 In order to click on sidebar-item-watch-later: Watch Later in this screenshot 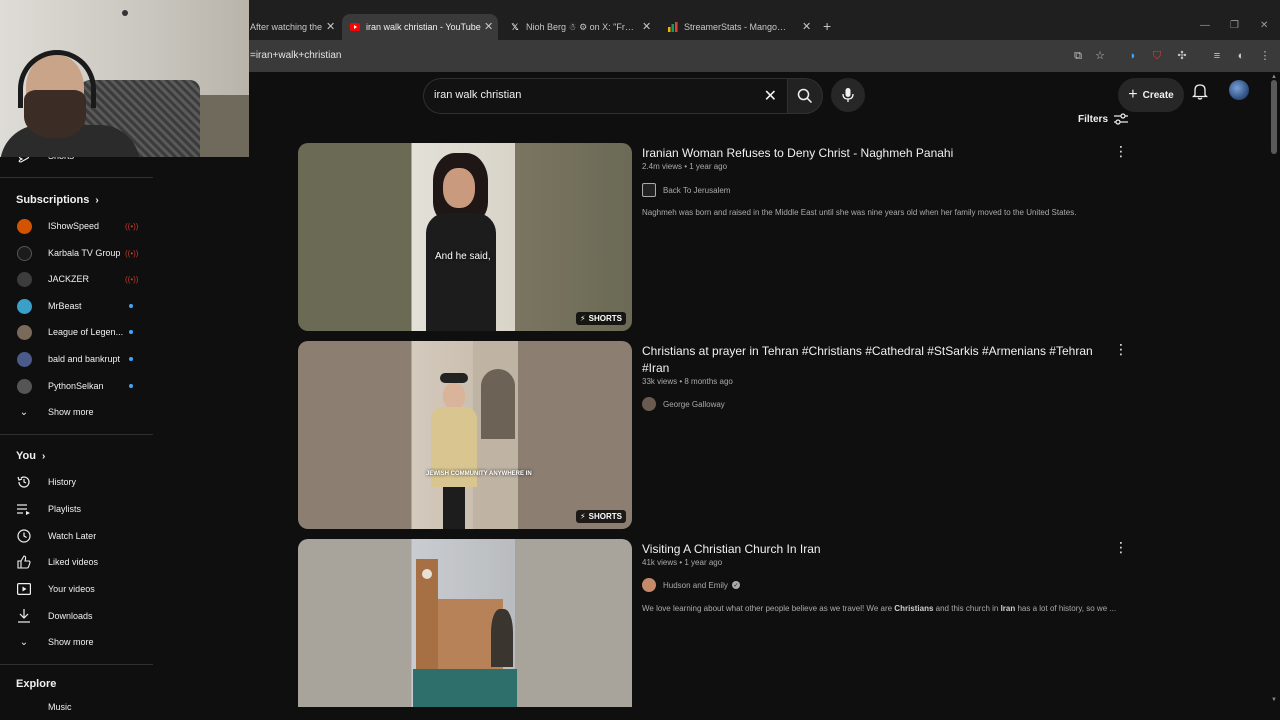, I will do `click(76, 536)`.